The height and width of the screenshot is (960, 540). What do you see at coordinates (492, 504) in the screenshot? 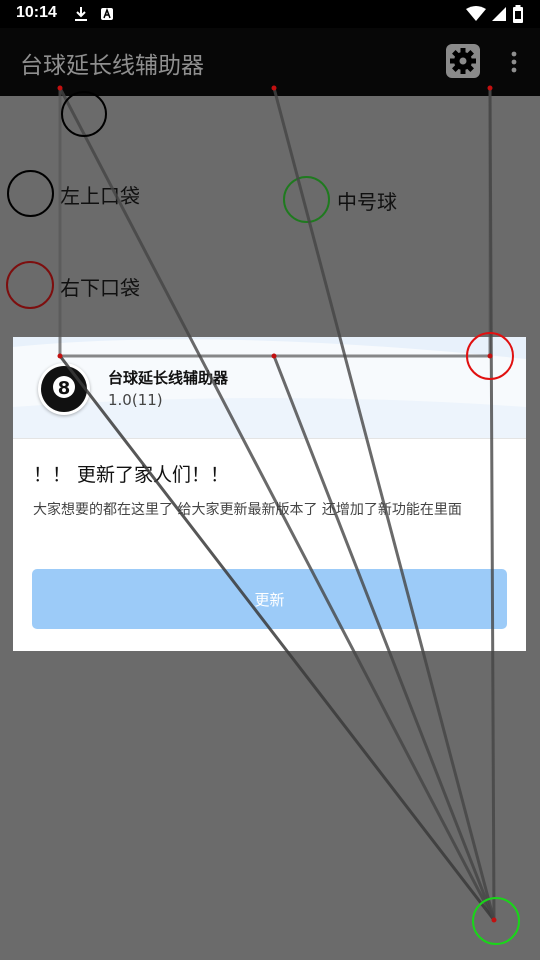
I see `guide-line` at bounding box center [492, 504].